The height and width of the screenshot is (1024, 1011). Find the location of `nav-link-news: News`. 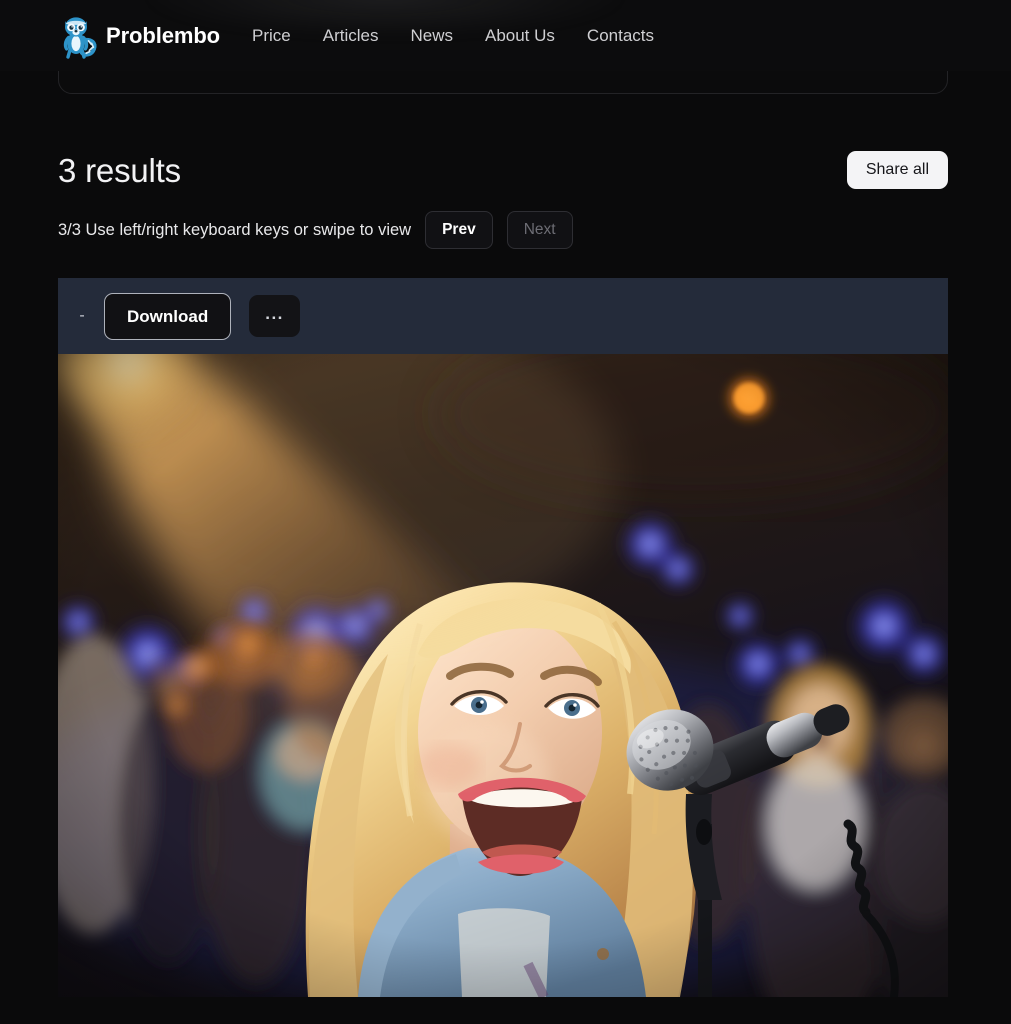

nav-link-news: News is located at coordinates (431, 35).